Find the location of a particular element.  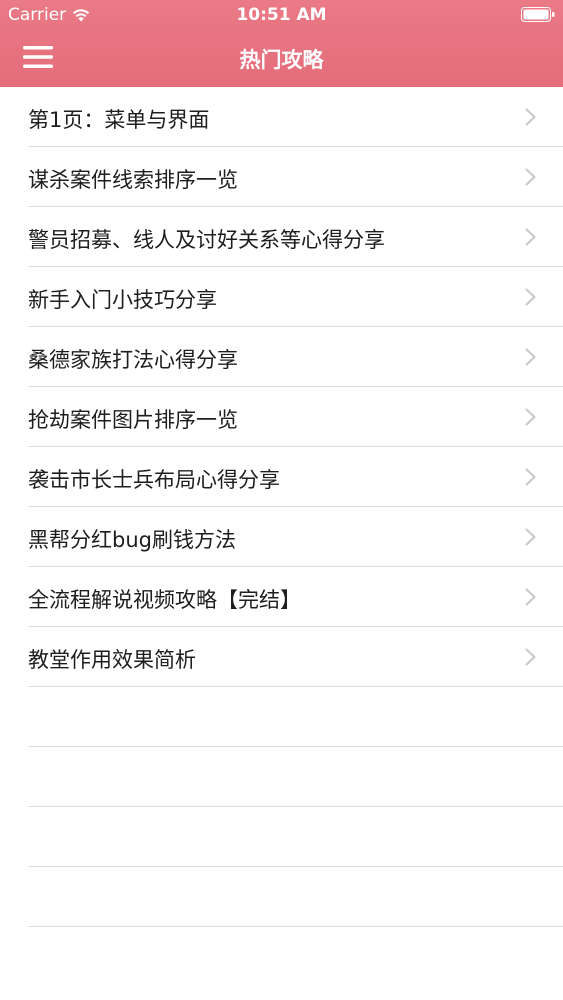

battery-icon is located at coordinates (538, 14).